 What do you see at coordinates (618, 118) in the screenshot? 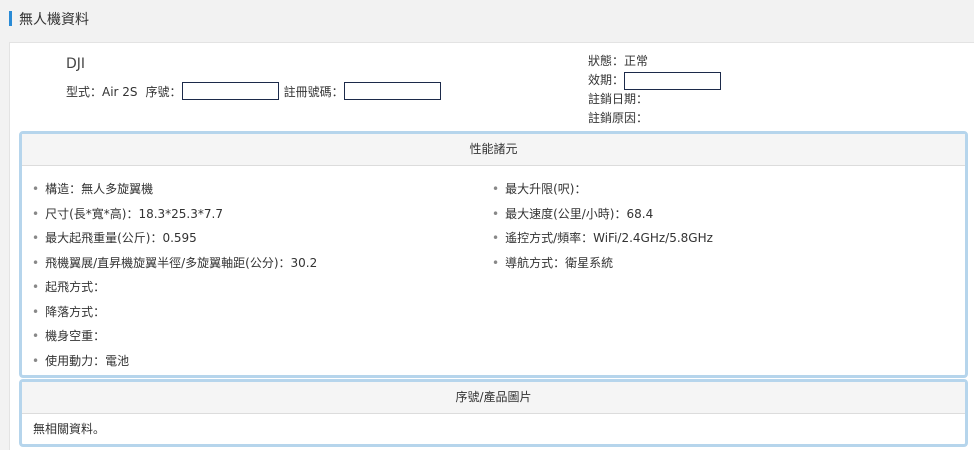
I see `cancel-reason: 註銷原因：` at bounding box center [618, 118].